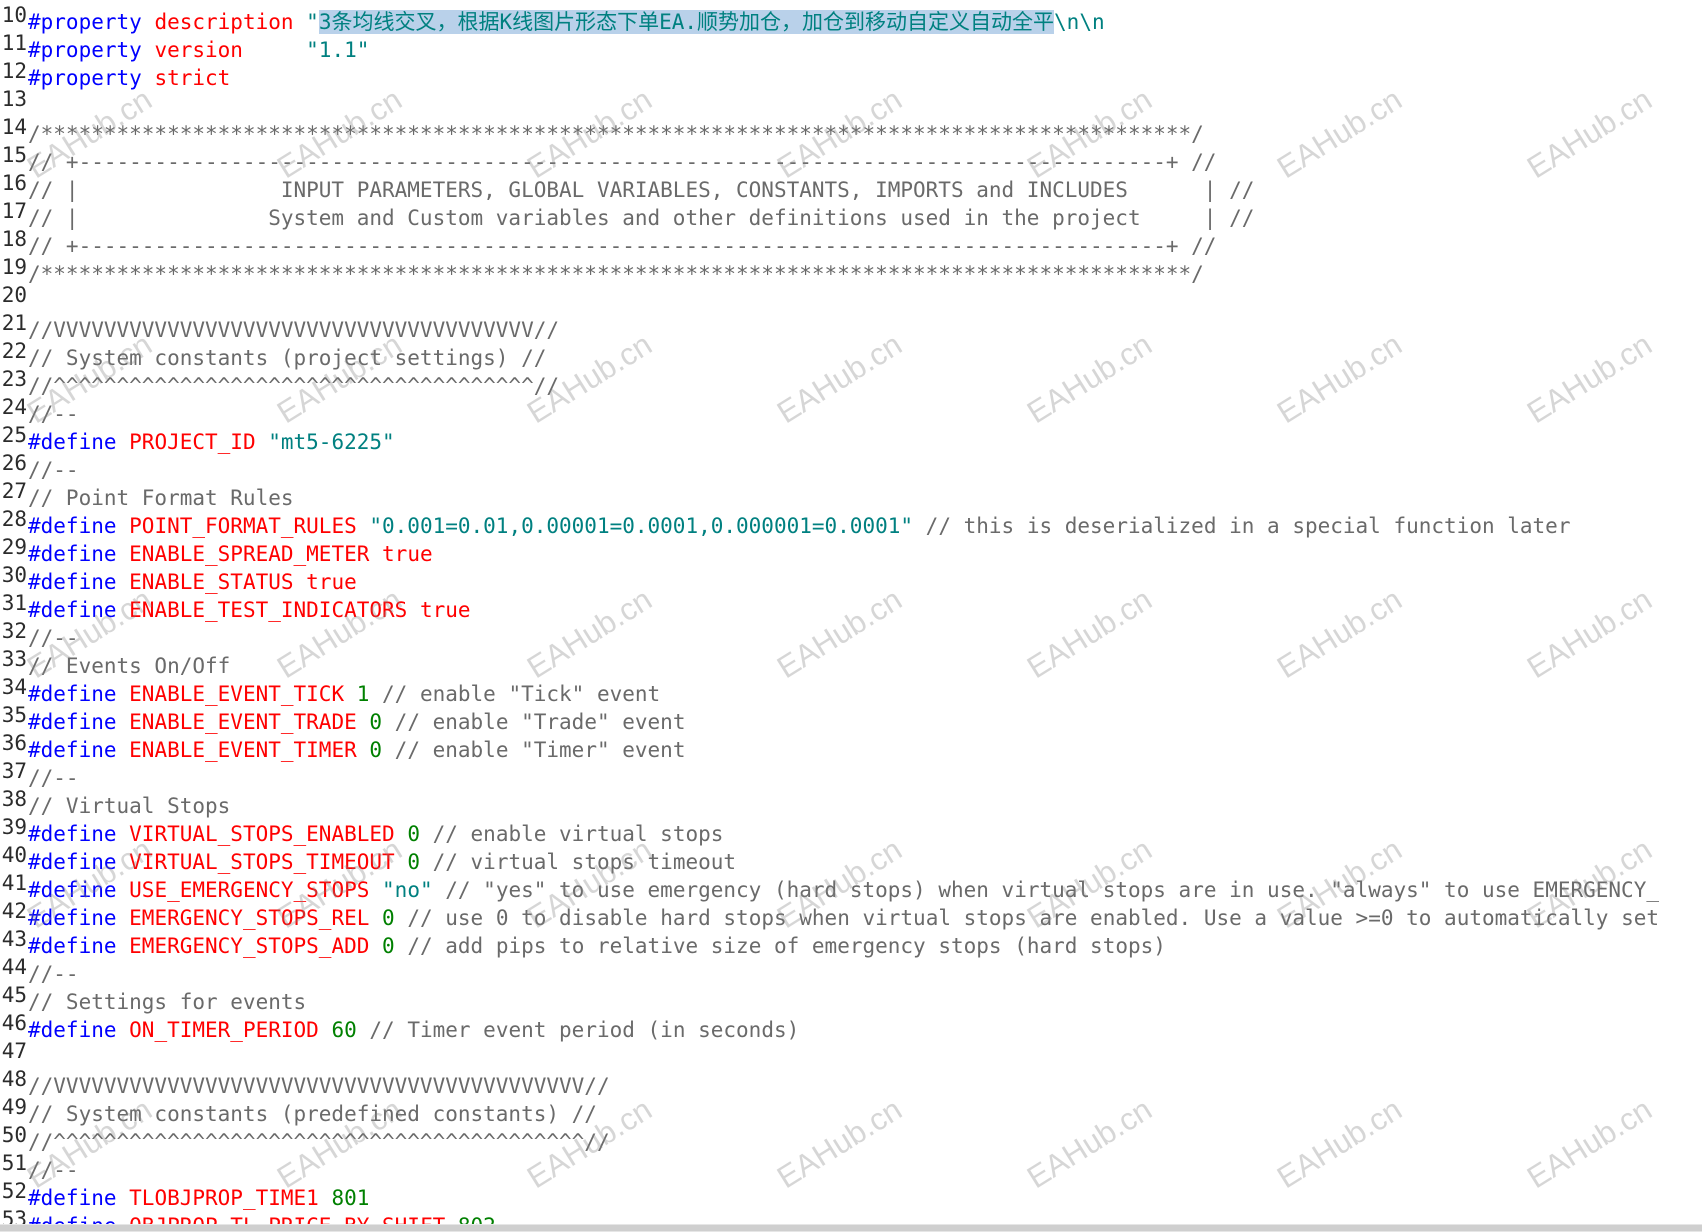 This screenshot has height=1232, width=1702. I want to click on code-line: 30#define ENABLE_STATUS true, so click(178, 577).